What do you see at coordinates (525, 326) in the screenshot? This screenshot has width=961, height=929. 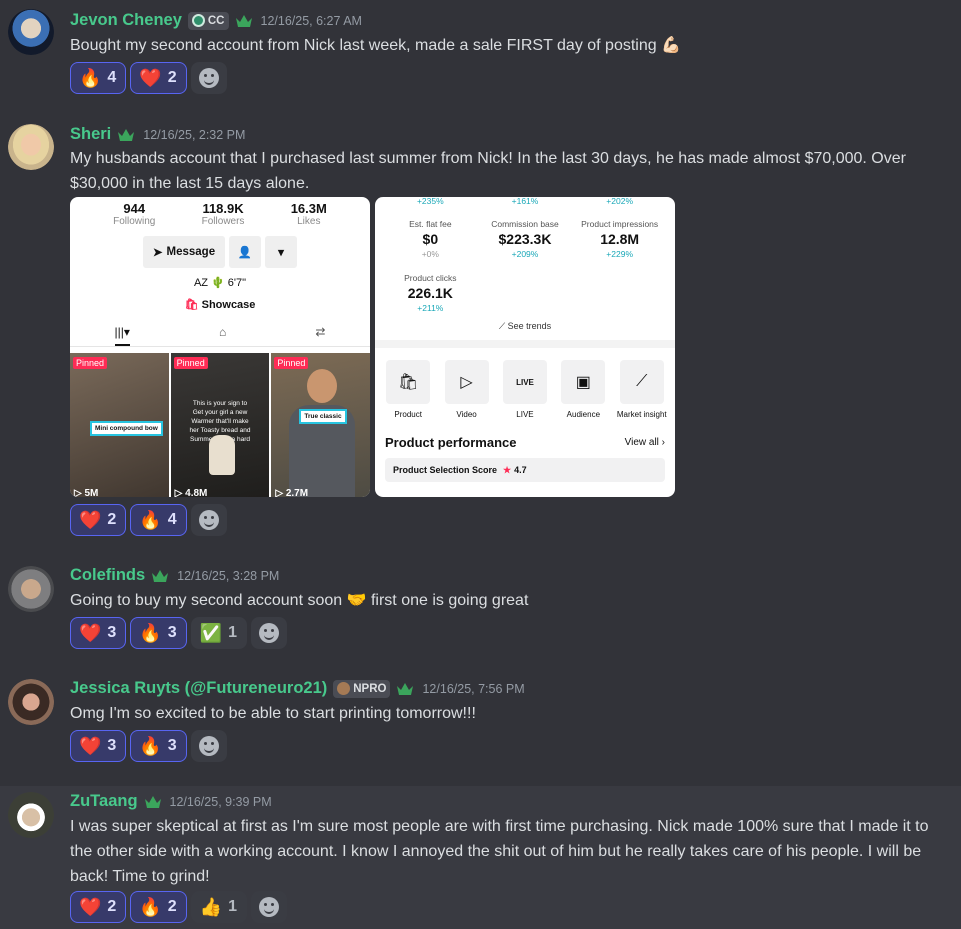 I see `see-trends-link: ⟋ See trends` at bounding box center [525, 326].